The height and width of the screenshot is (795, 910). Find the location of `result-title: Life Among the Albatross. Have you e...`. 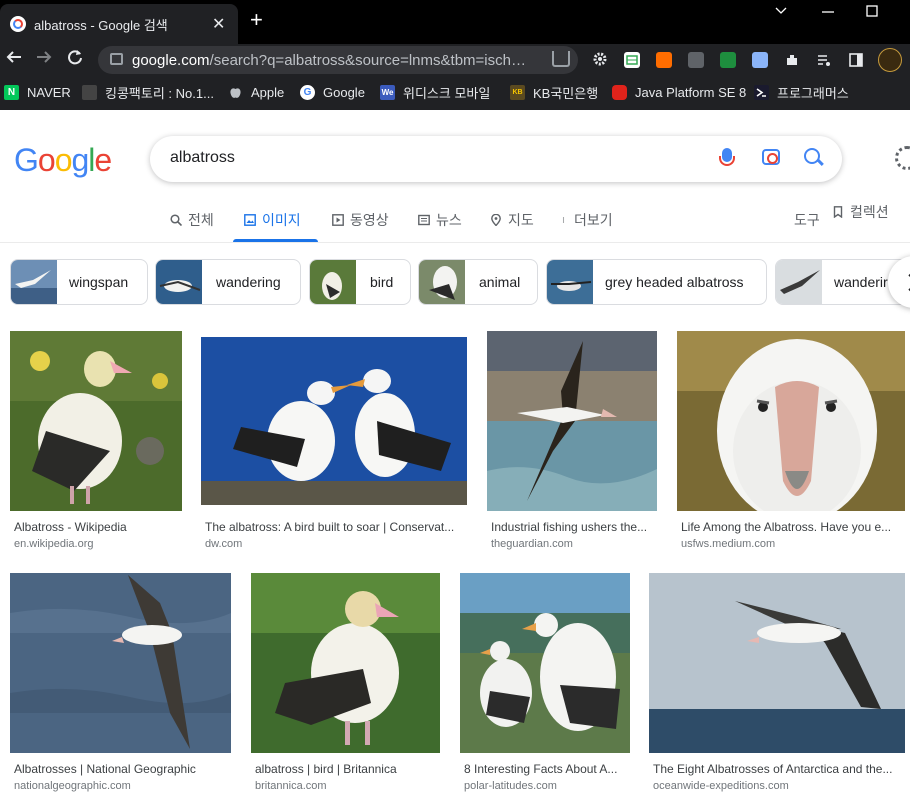

result-title: Life Among the Albatross. Have you e... is located at coordinates (792, 527).